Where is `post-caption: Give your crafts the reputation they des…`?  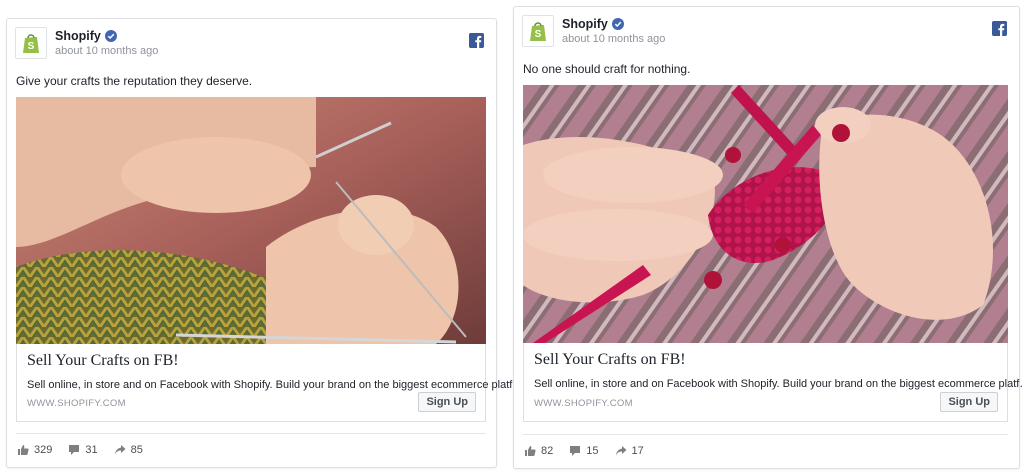
post-caption: Give your crafts the reputation they des… is located at coordinates (134, 81).